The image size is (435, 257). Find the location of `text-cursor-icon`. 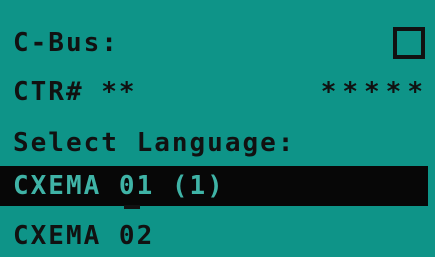

text-cursor-icon is located at coordinates (132, 207).